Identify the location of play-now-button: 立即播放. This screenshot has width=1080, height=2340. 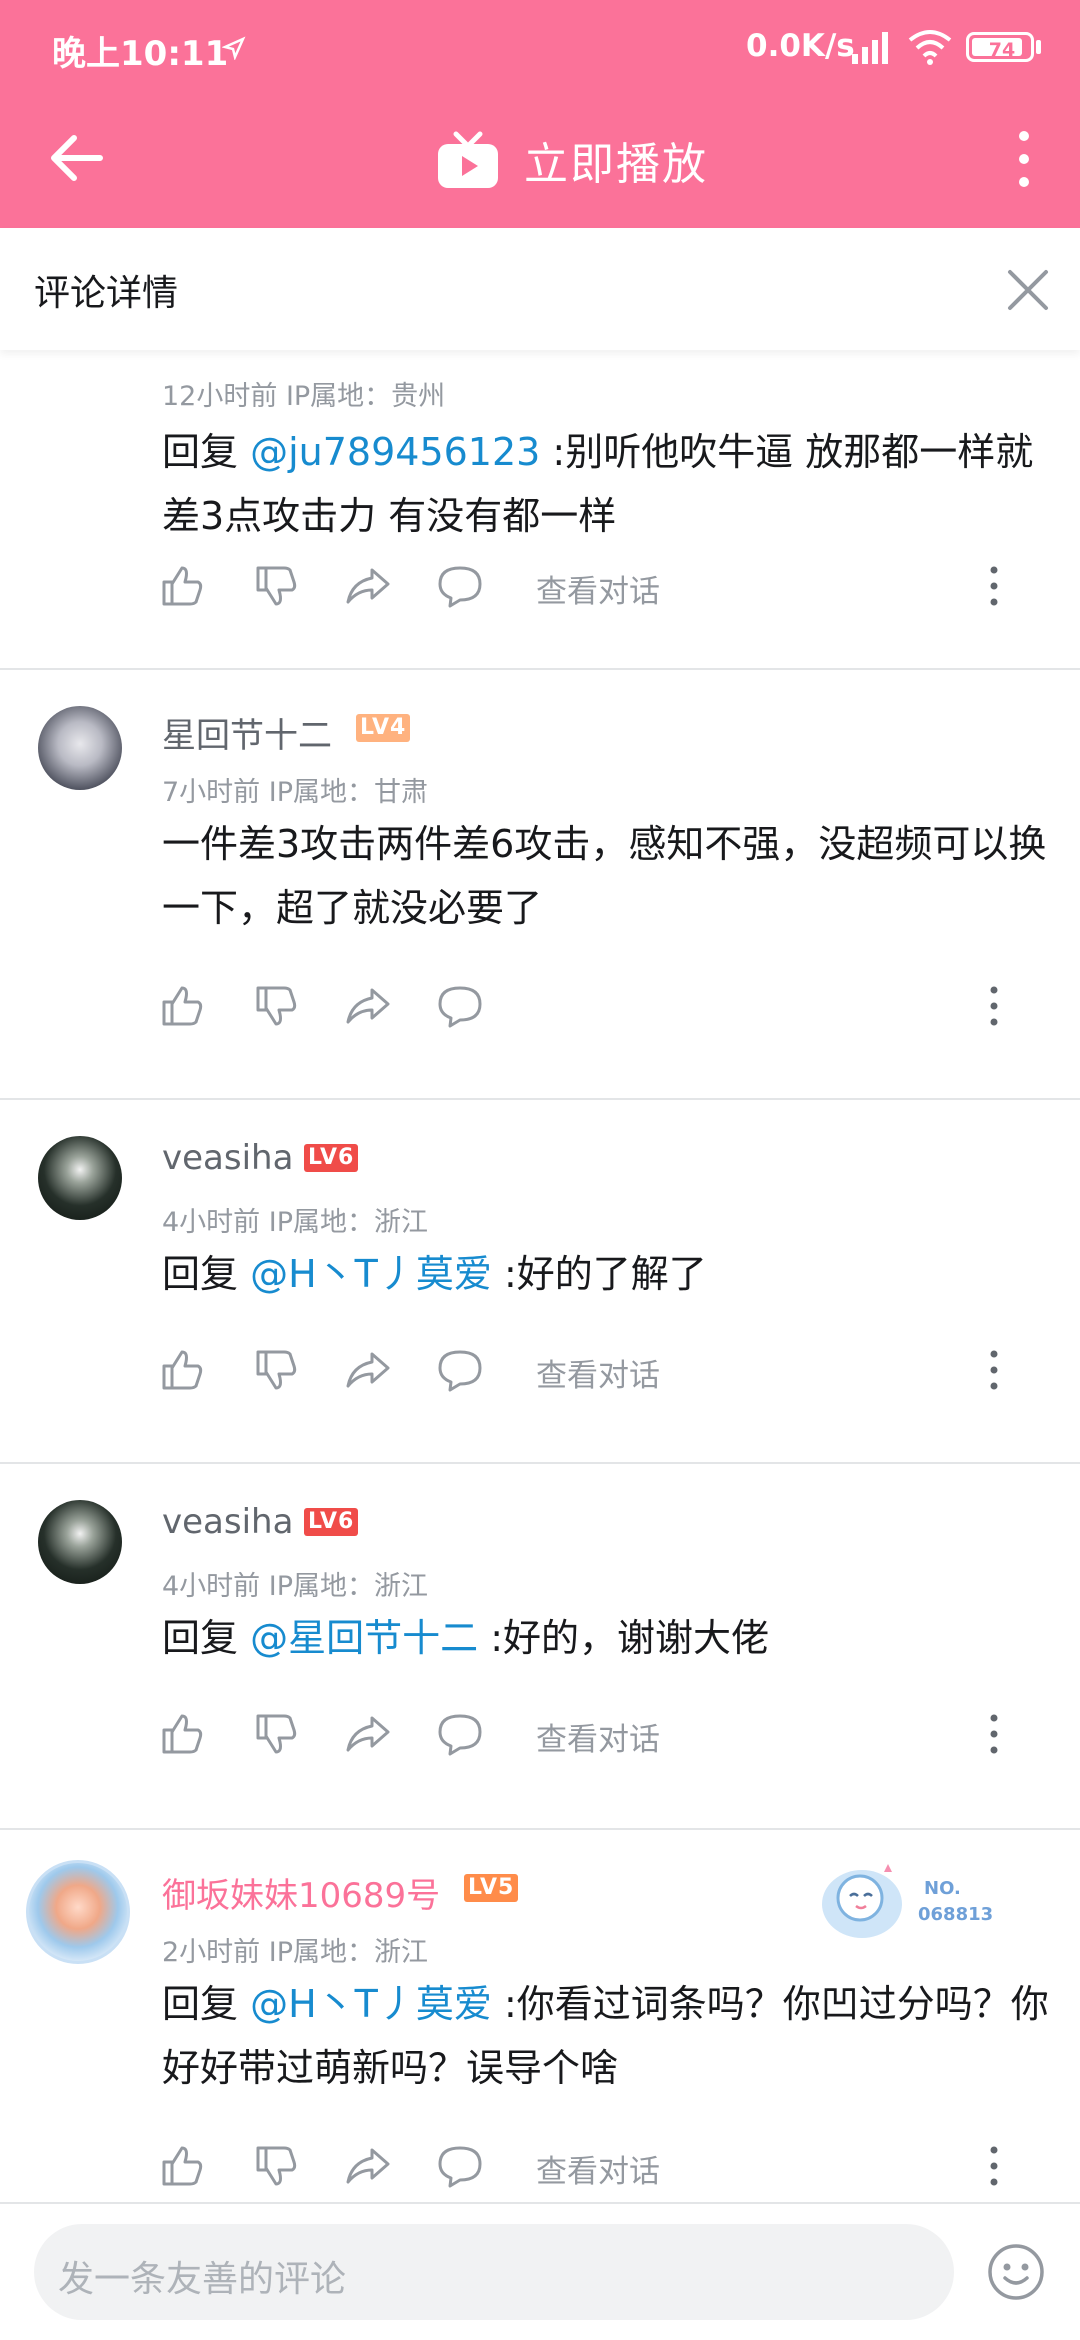
(572, 160).